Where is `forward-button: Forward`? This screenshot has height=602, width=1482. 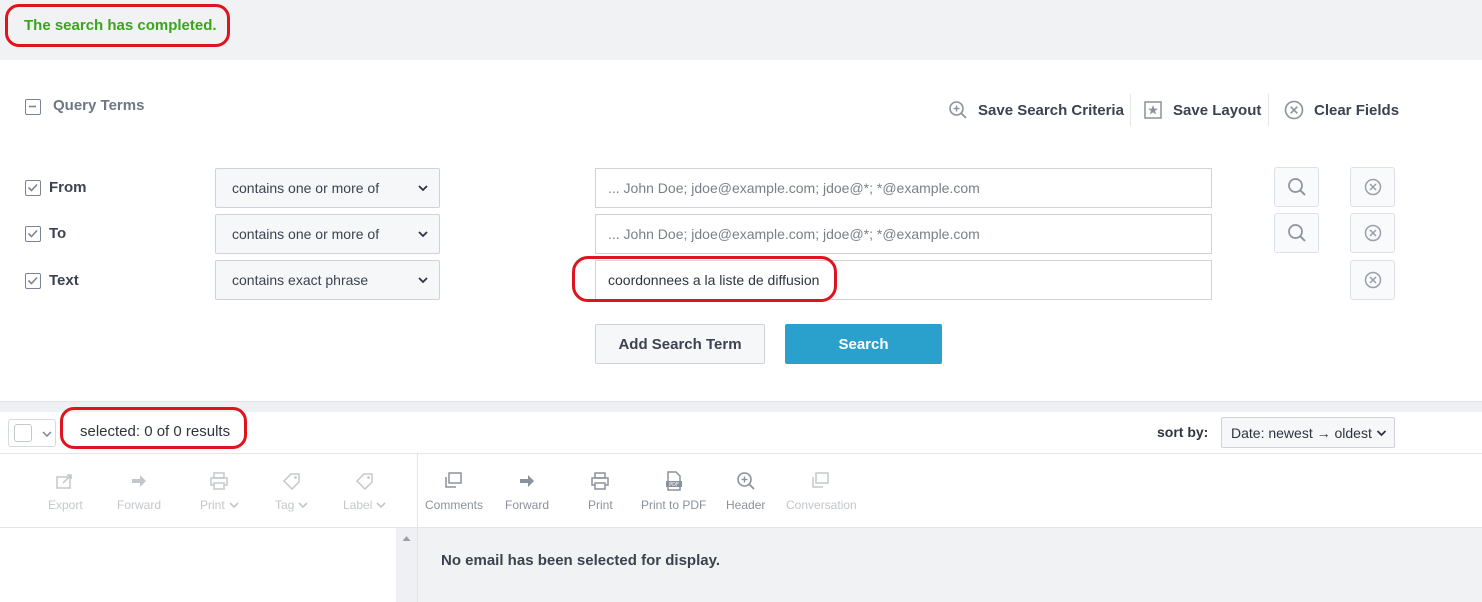
forward-button: Forward is located at coordinates (527, 491).